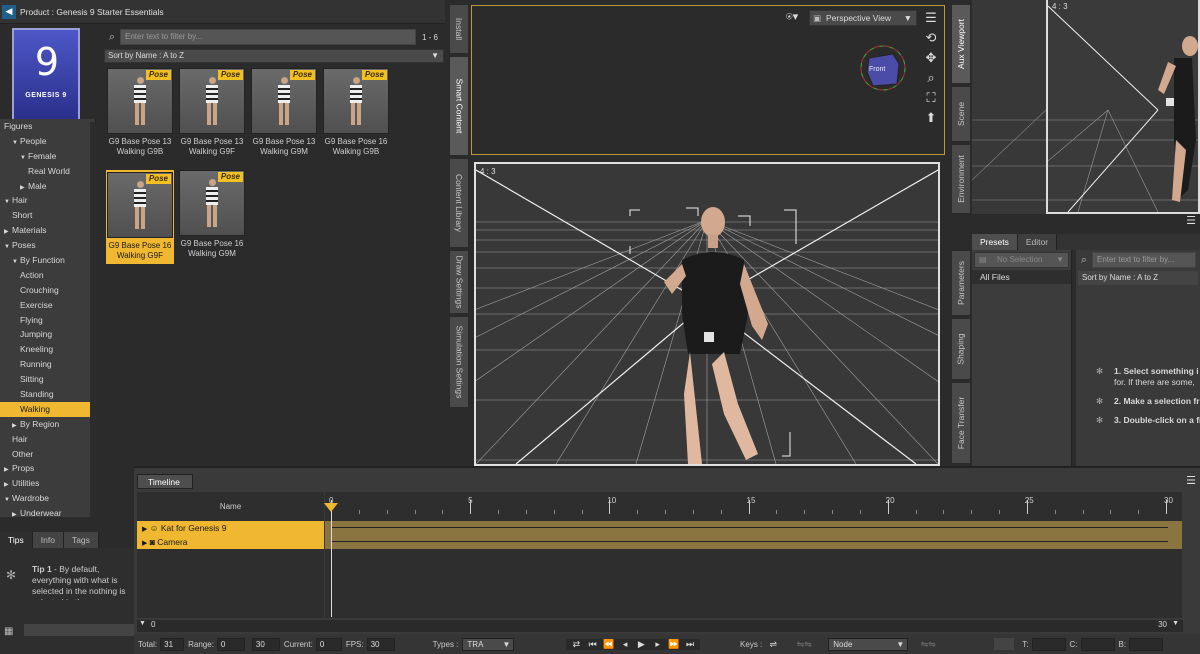 This screenshot has width=1200, height=654. Describe the element at coordinates (16, 540) in the screenshot. I see `tab-tips: Tips` at that location.